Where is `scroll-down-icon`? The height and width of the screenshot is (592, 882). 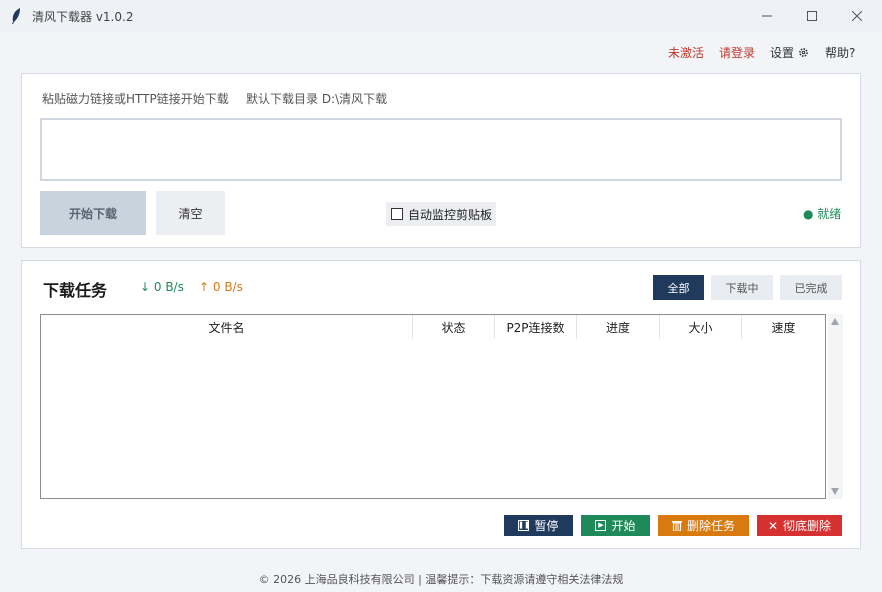
scroll-down-icon is located at coordinates (835, 491).